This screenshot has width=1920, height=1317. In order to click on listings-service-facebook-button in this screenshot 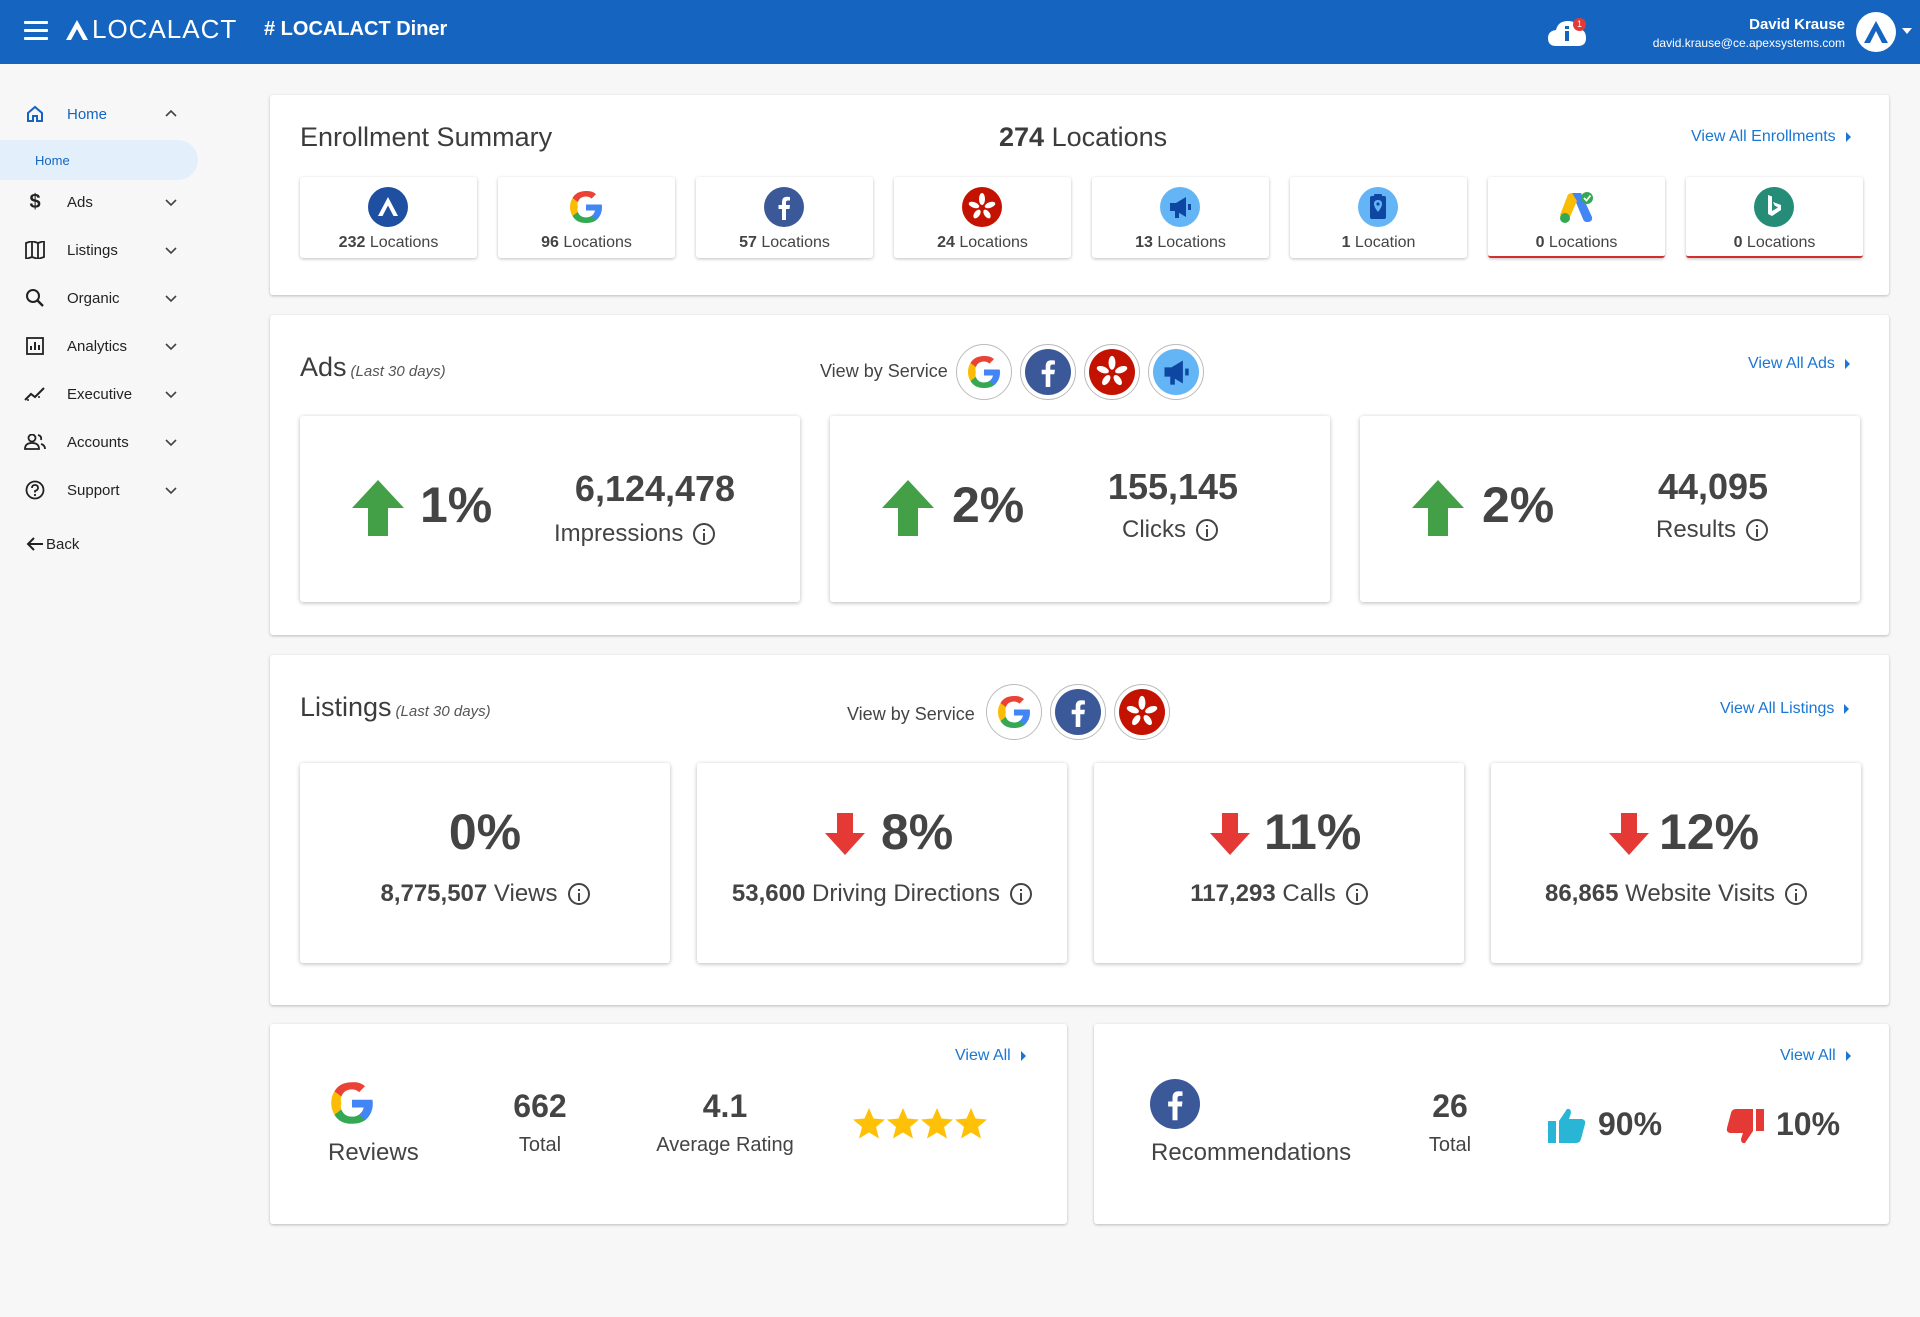, I will do `click(1078, 712)`.